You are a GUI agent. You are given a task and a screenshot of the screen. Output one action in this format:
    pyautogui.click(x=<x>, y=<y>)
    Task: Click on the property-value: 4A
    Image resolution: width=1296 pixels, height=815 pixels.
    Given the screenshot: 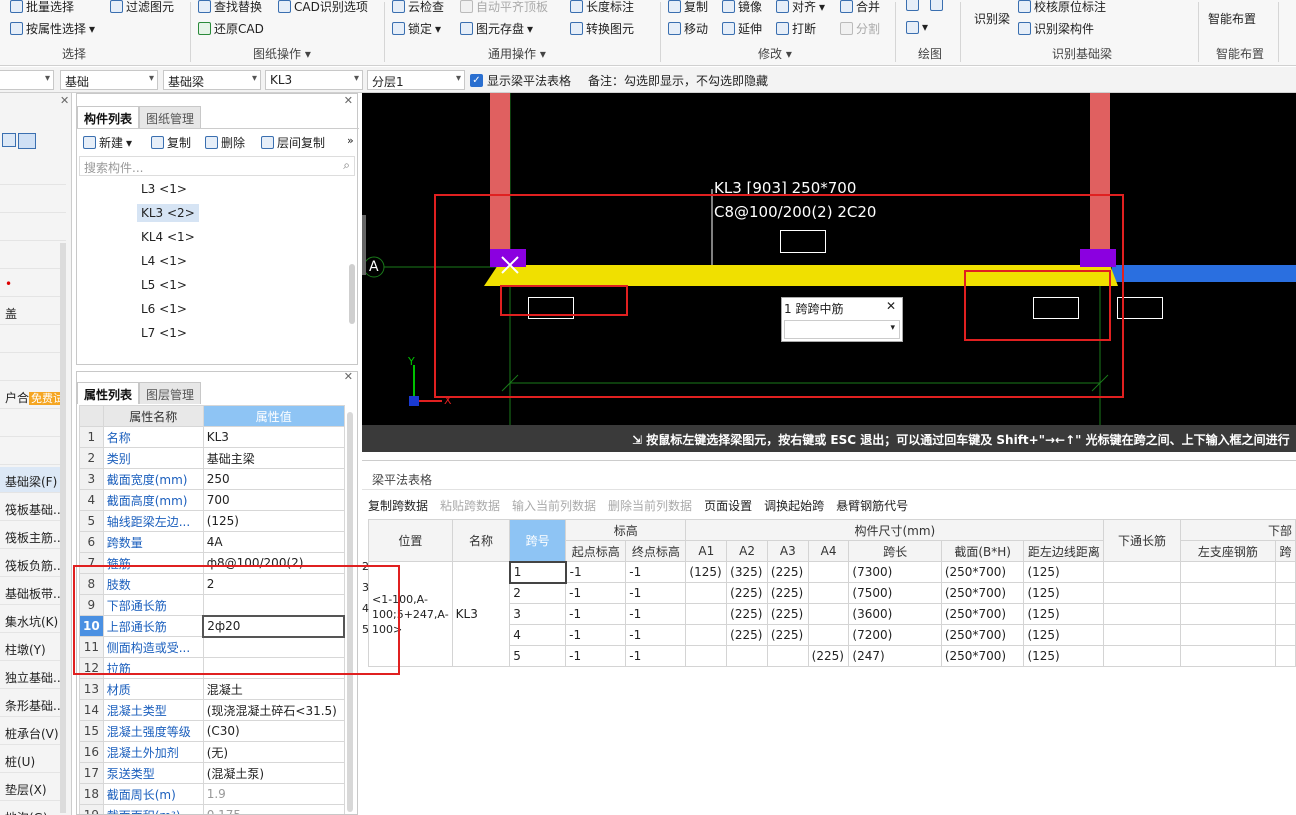 What is the action you would take?
    pyautogui.click(x=273, y=542)
    